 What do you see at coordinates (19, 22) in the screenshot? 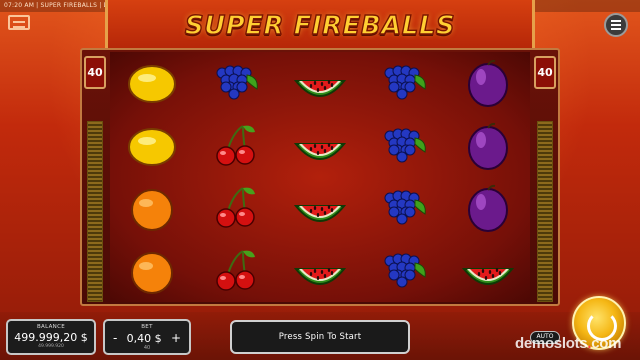
I see `fullscreen-icon` at bounding box center [19, 22].